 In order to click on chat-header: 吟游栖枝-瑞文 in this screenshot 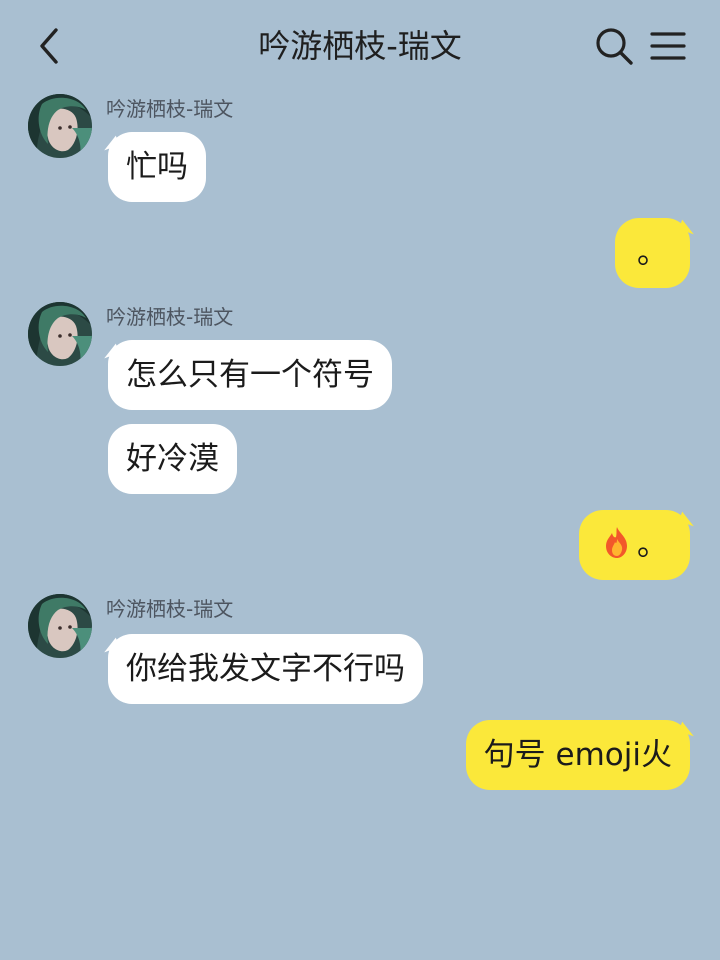, I will do `click(360, 46)`.